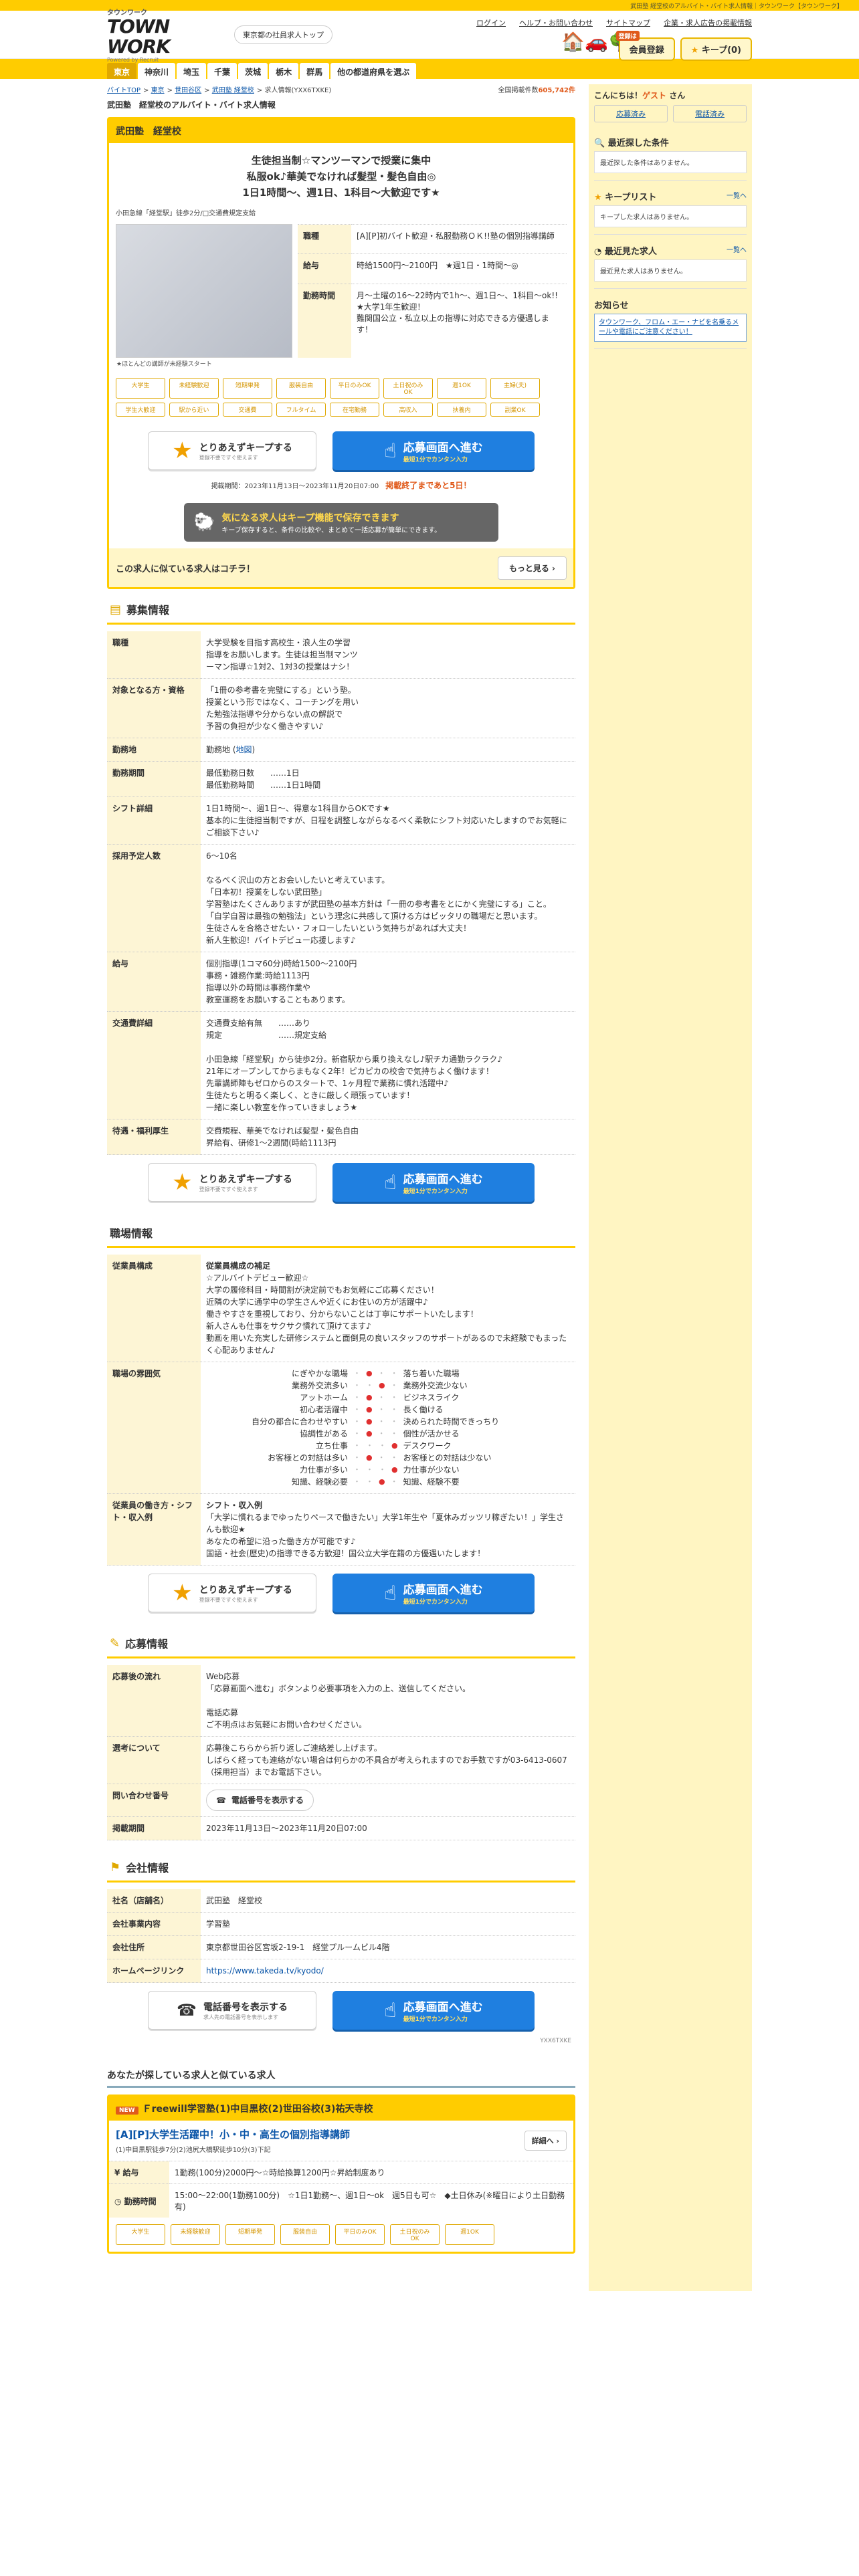  I want to click on nav-saitama: 埼玉, so click(192, 71).